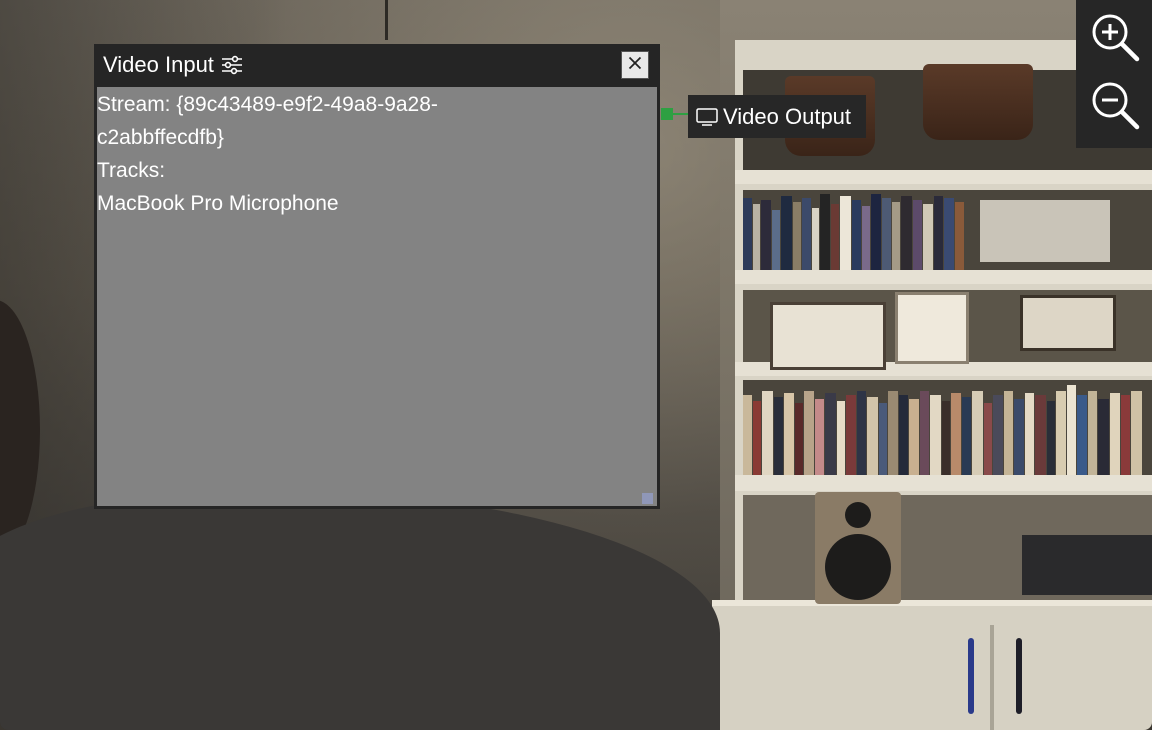 The height and width of the screenshot is (730, 1152). Describe the element at coordinates (707, 117) in the screenshot. I see `monitor-icon` at that location.